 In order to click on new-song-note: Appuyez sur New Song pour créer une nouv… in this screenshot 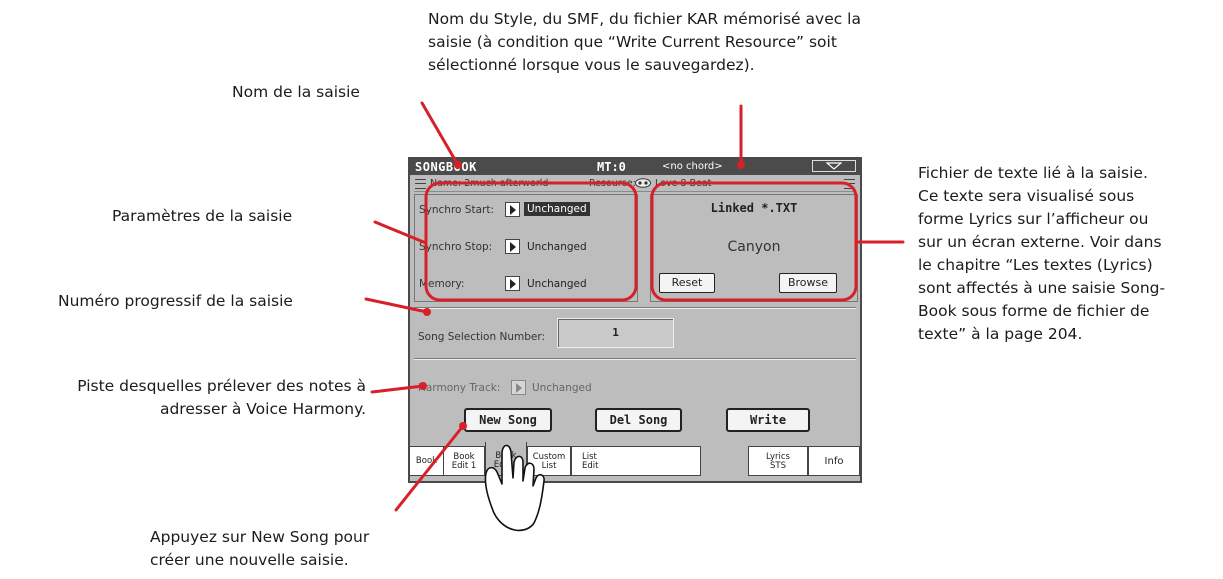, I will do `click(260, 548)`.